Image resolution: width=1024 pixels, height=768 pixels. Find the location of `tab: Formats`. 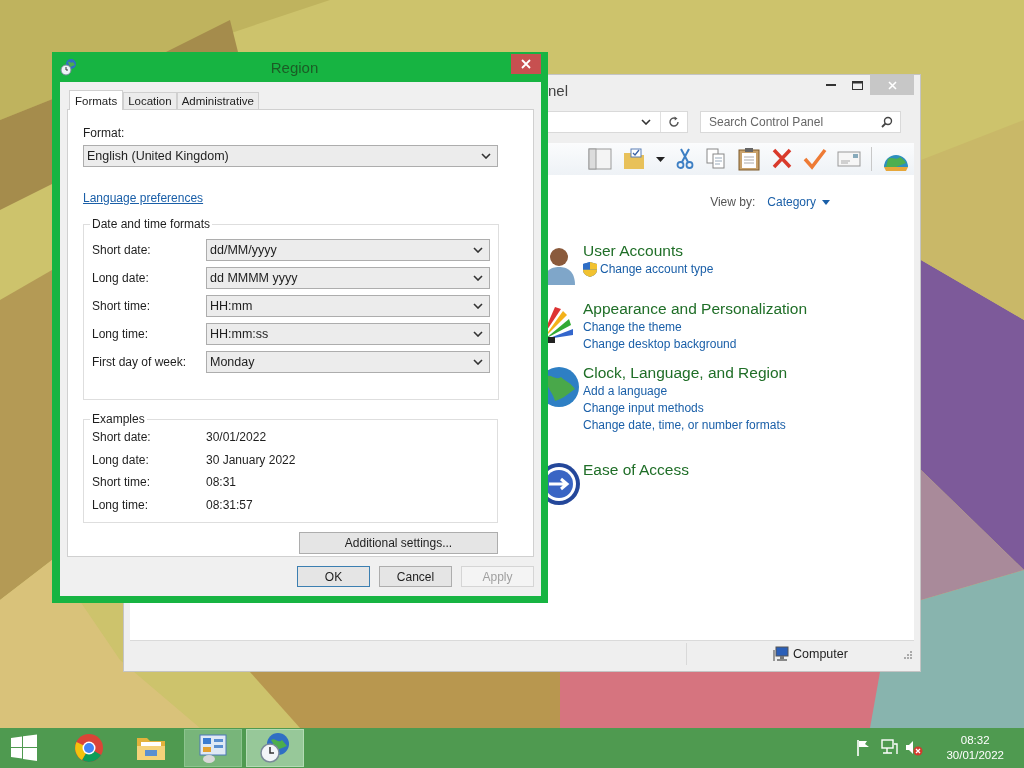

tab: Formats is located at coordinates (96, 100).